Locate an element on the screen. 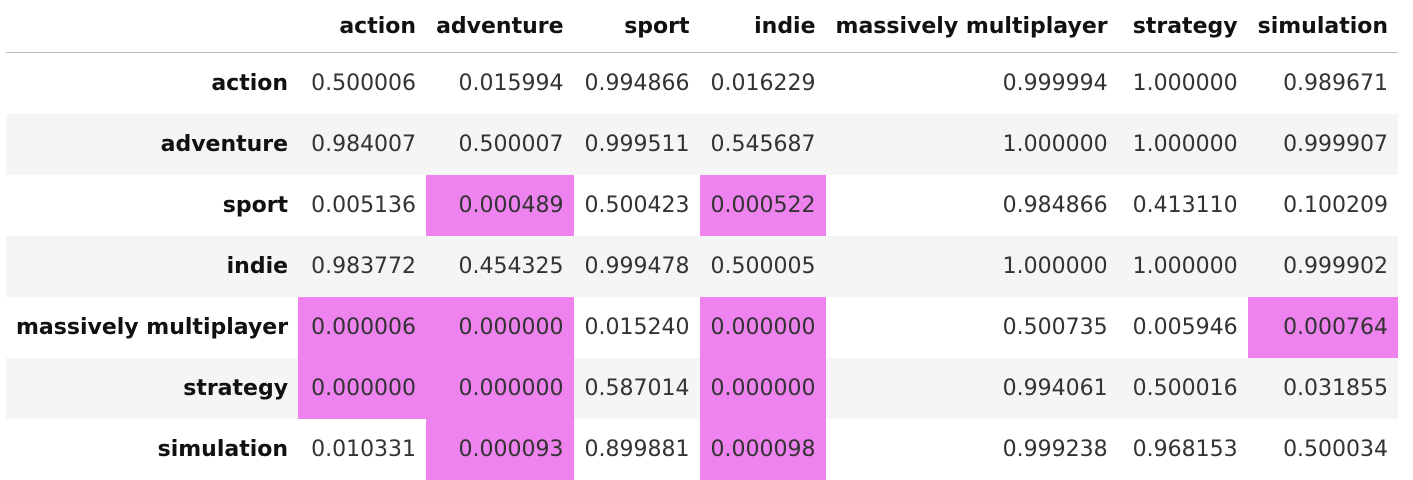 Image resolution: width=1413 pixels, height=480 pixels. table-cell: 0.010331 is located at coordinates (364, 449).